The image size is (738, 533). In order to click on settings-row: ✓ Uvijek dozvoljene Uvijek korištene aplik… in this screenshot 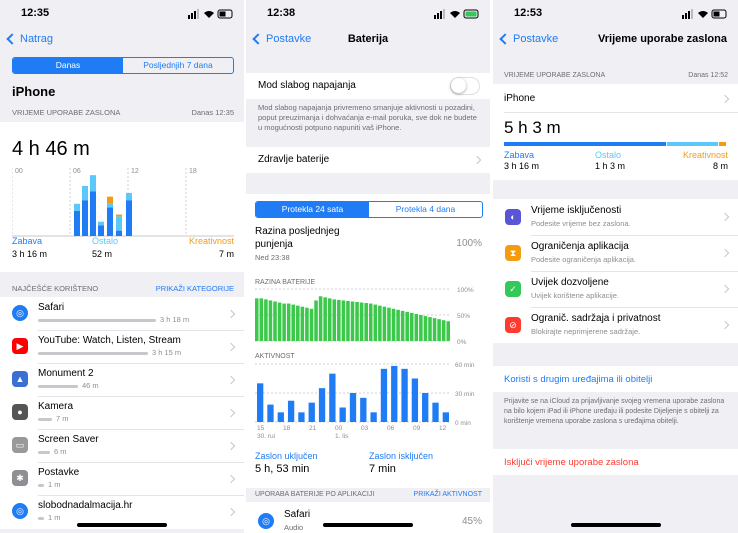, I will do `click(615, 289)`.